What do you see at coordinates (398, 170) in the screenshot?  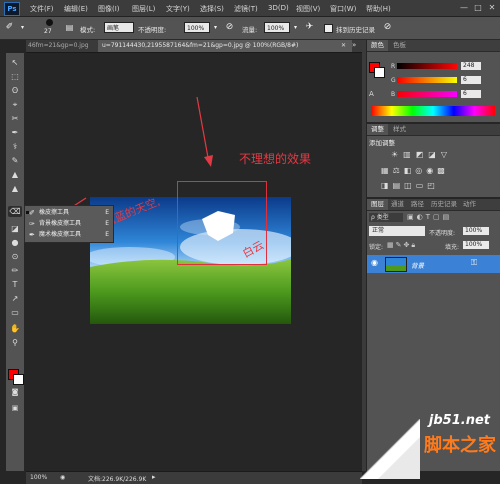 I see `balance-icon: ⚖` at bounding box center [398, 170].